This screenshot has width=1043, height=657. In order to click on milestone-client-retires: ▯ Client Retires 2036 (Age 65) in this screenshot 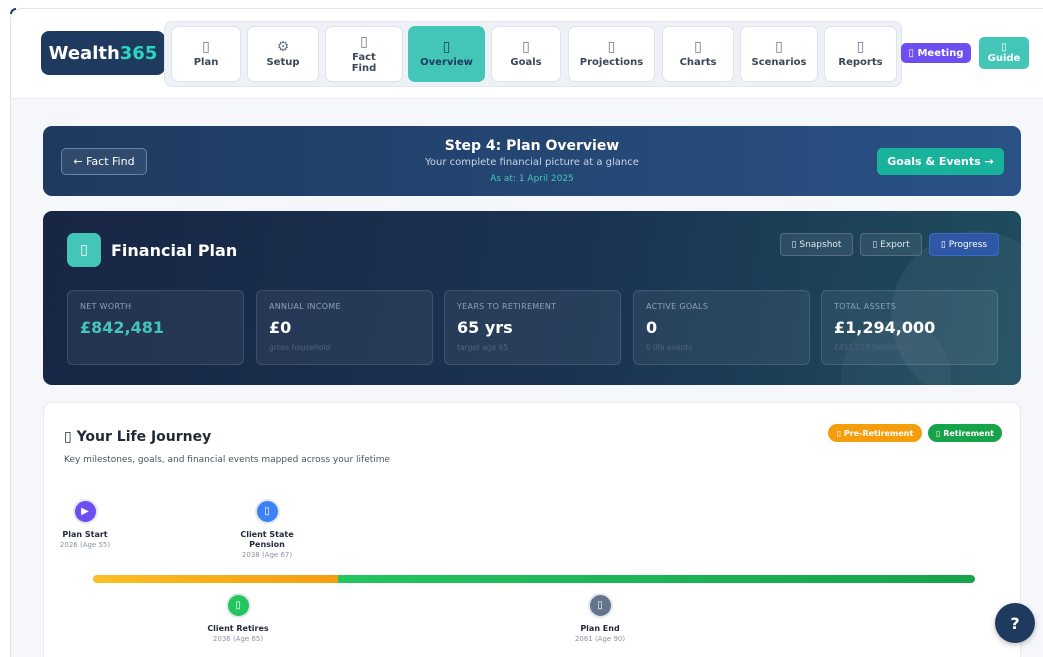, I will do `click(238, 618)`.